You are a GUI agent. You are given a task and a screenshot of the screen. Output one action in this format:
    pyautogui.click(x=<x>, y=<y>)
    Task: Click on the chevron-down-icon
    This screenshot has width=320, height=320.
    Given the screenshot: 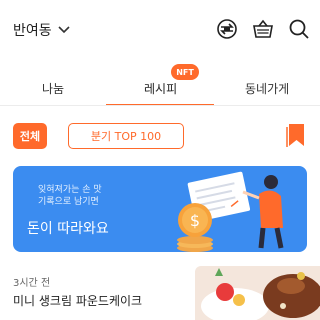 What is the action you would take?
    pyautogui.click(x=64, y=30)
    